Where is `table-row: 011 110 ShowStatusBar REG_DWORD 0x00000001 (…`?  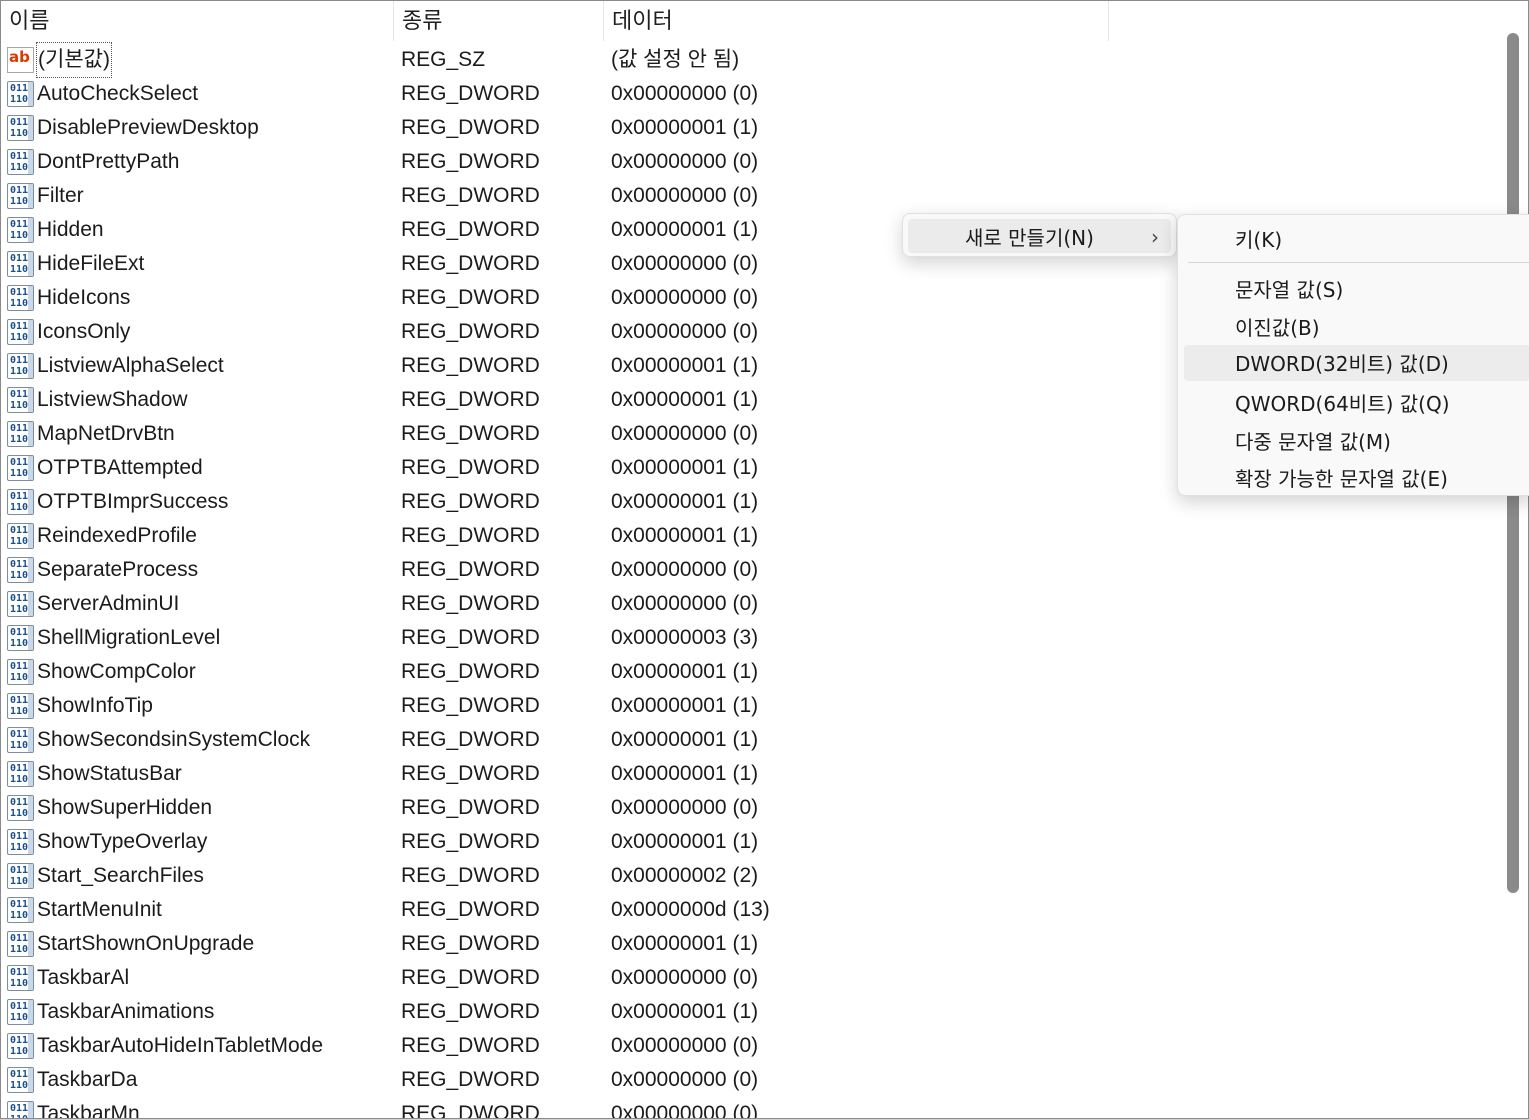 table-row: 011 110 ShowStatusBar REG_DWORD 0x00000001 (… is located at coordinates (749, 774).